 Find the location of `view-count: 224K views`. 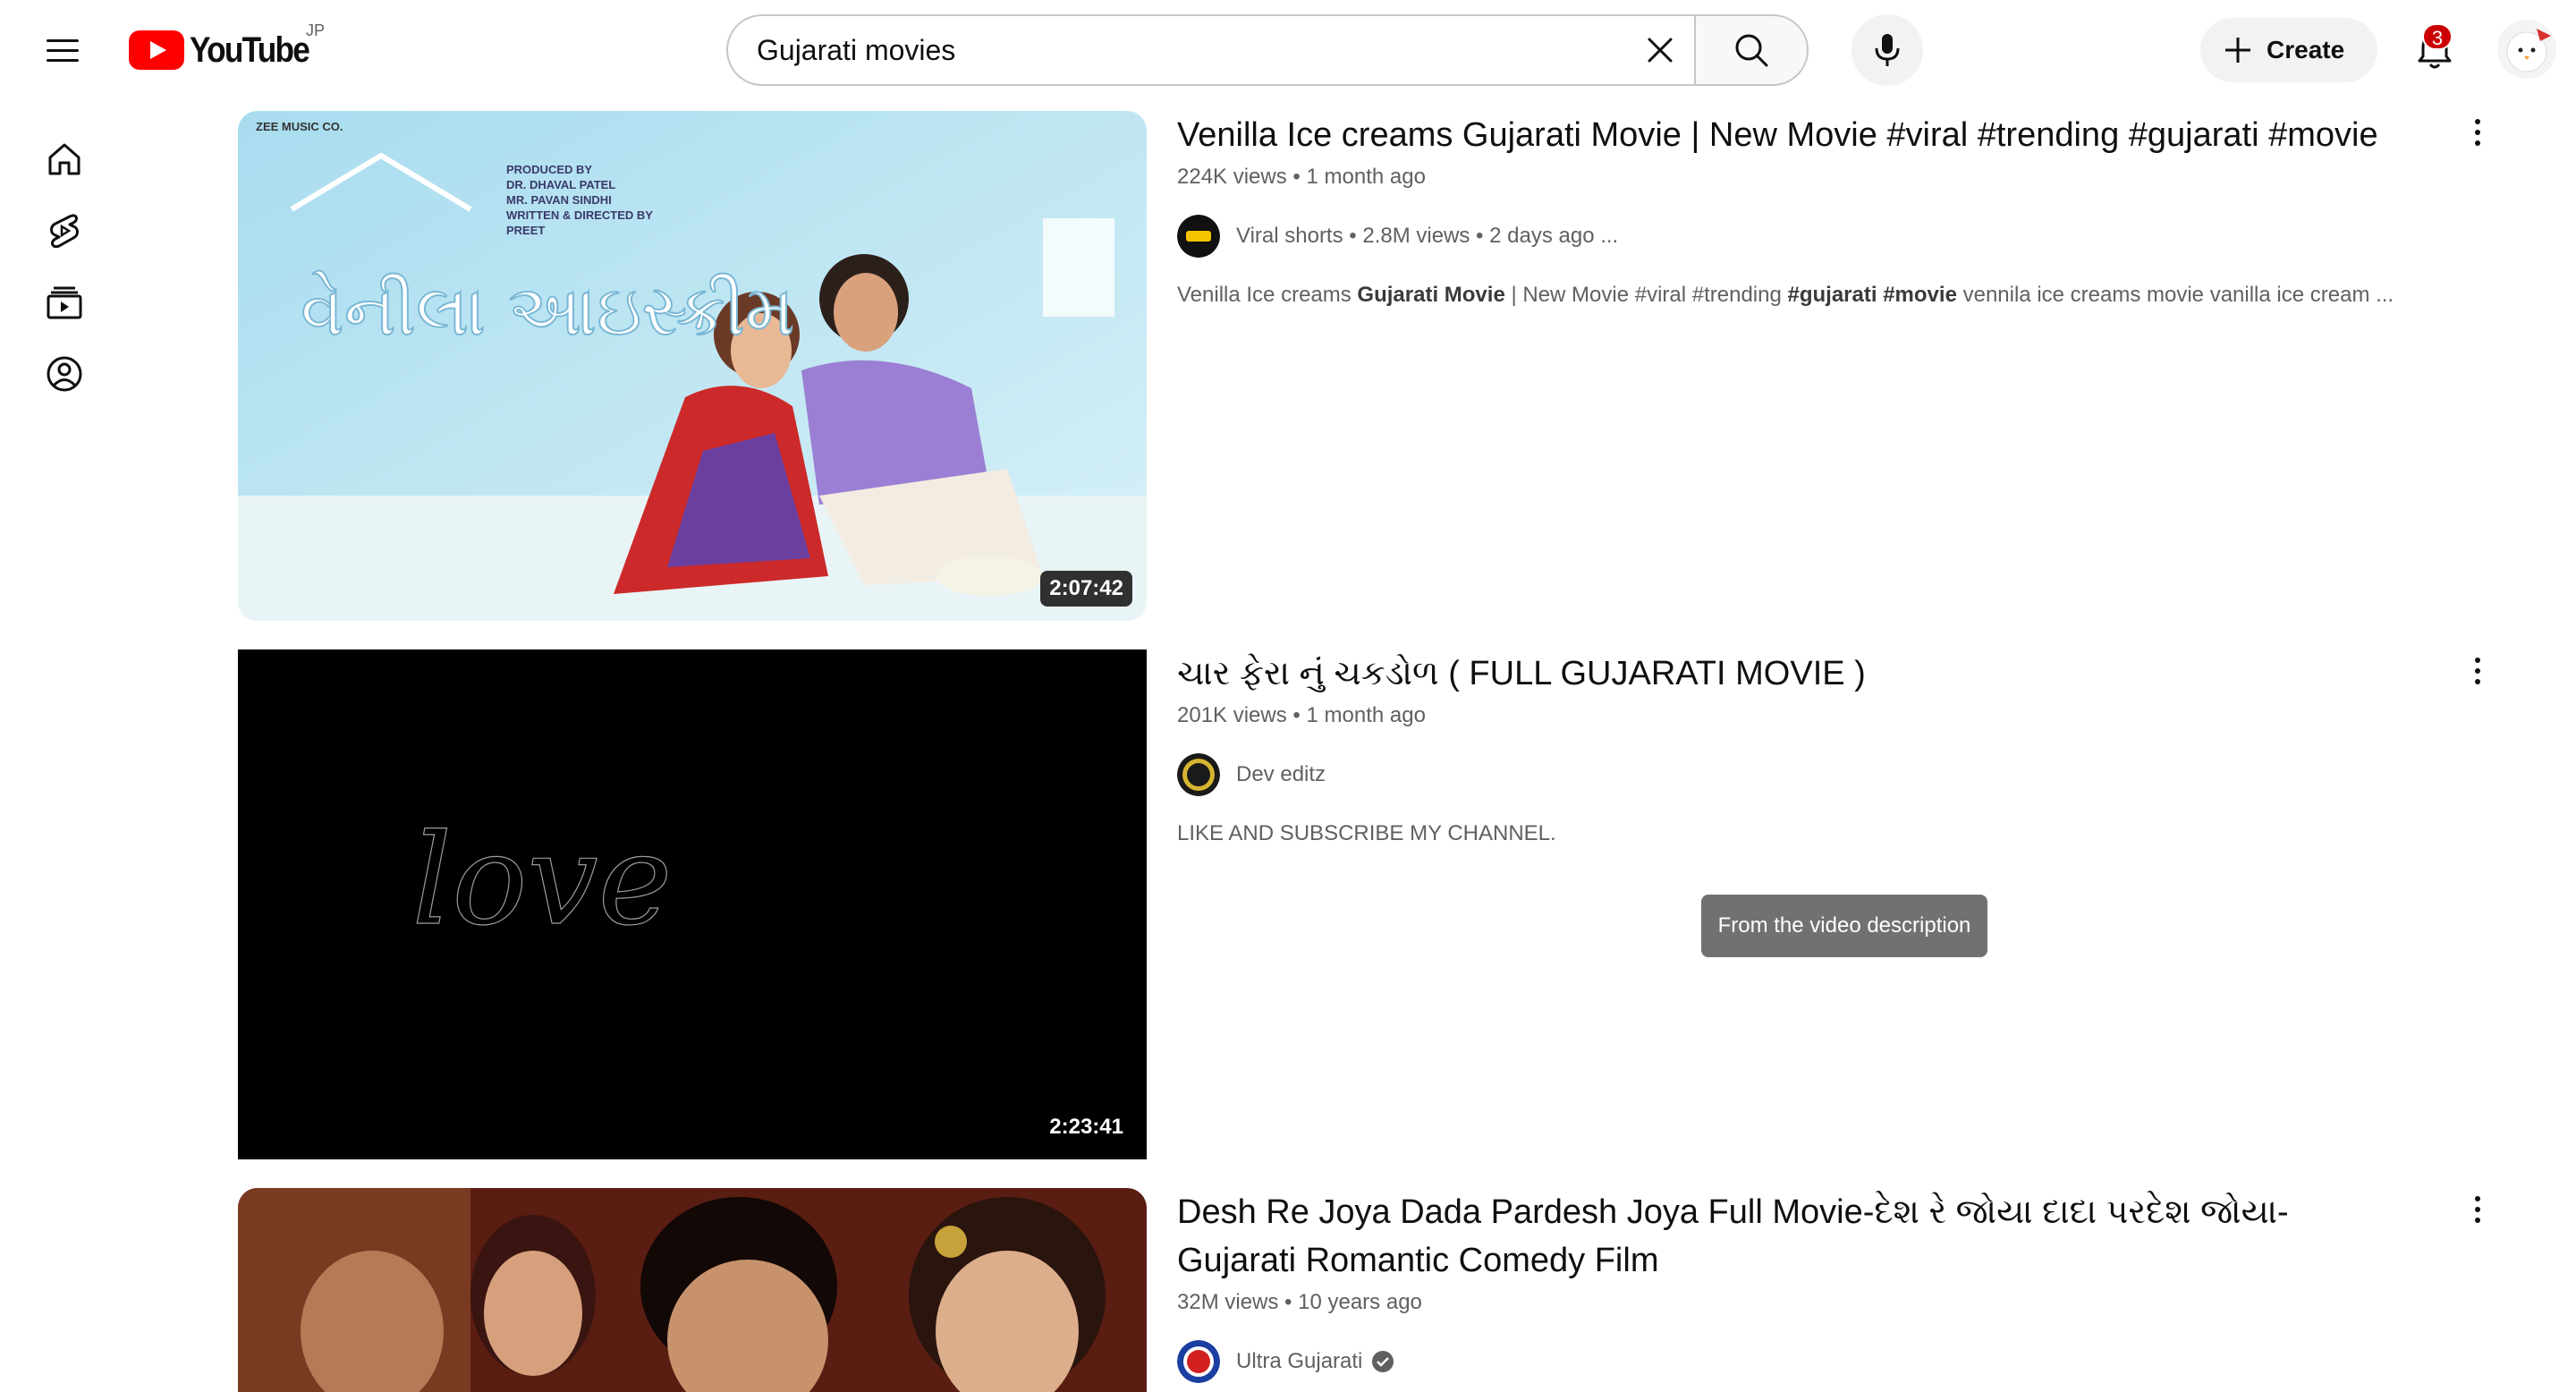

view-count: 224K views is located at coordinates (1232, 177).